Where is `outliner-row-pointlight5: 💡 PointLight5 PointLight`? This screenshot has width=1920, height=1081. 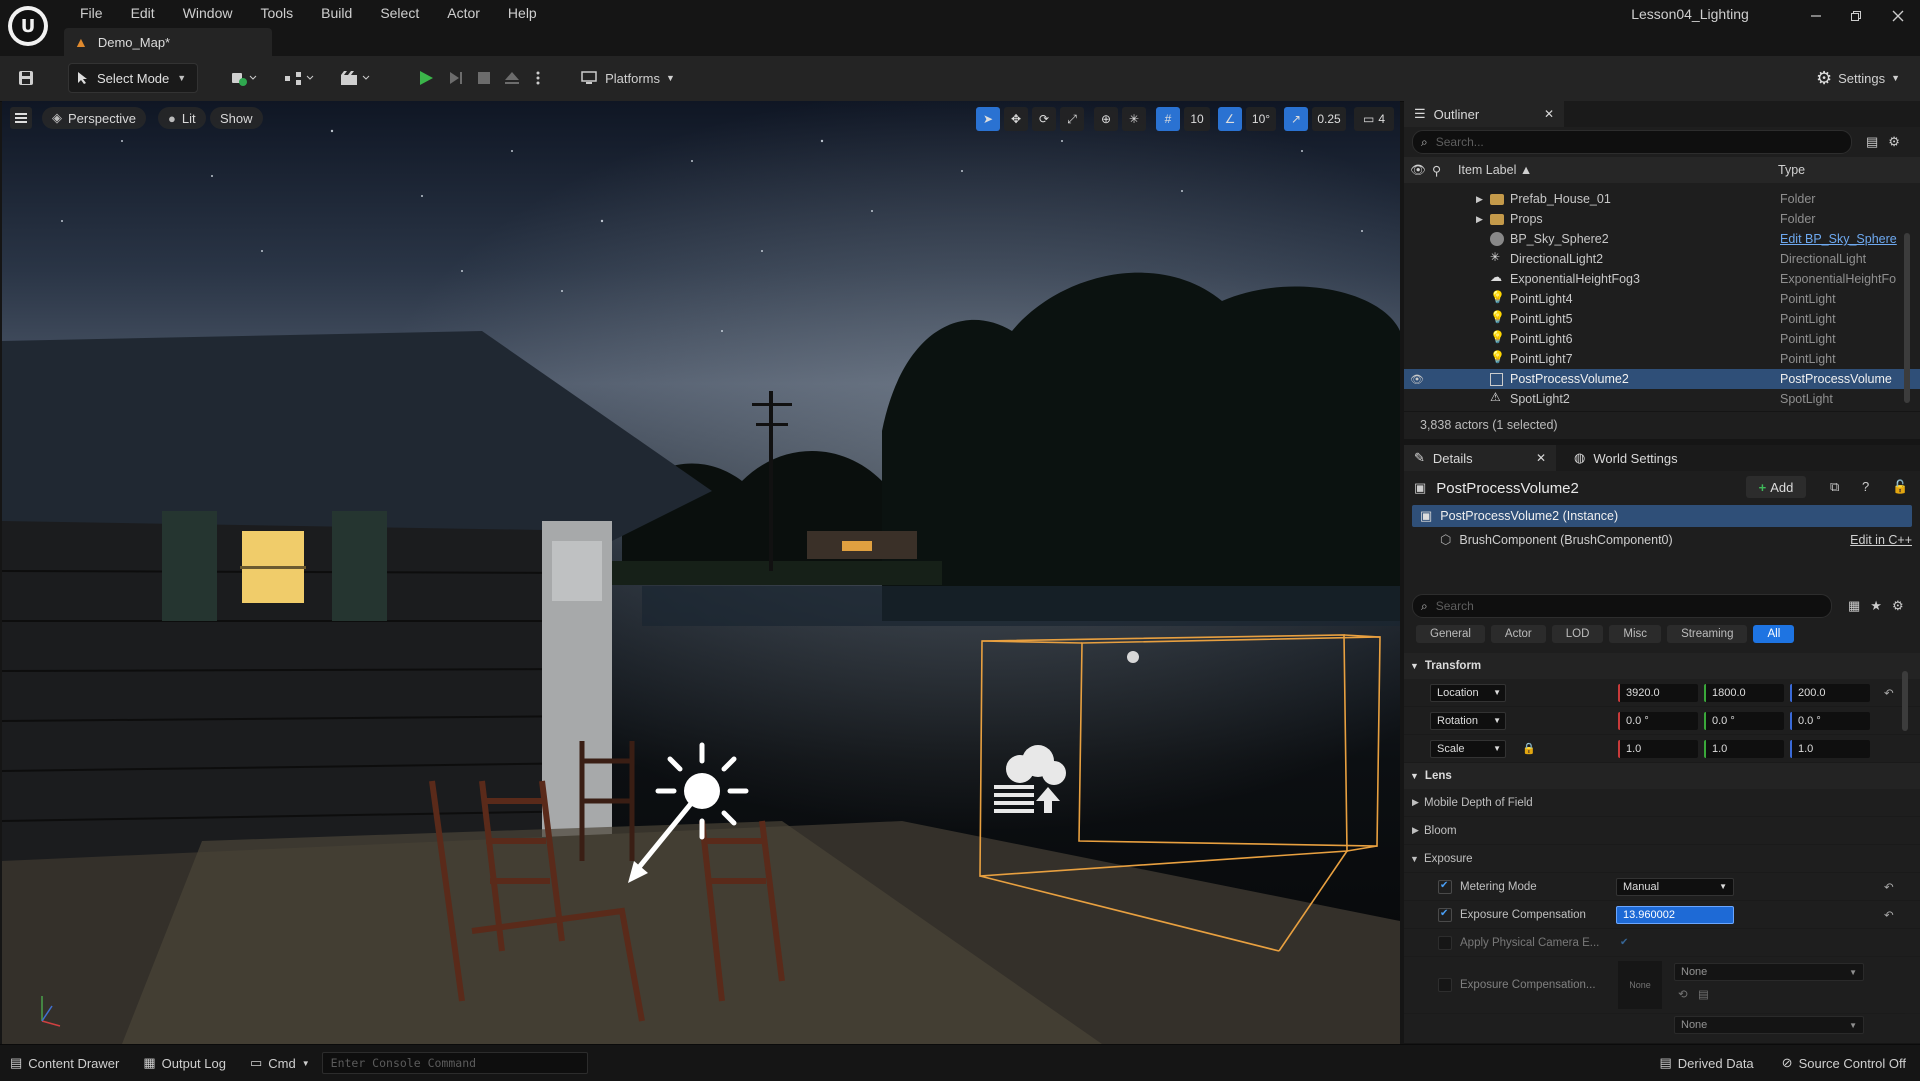
outliner-row-pointlight5: 💡 PointLight5 PointLight is located at coordinates (1662, 319).